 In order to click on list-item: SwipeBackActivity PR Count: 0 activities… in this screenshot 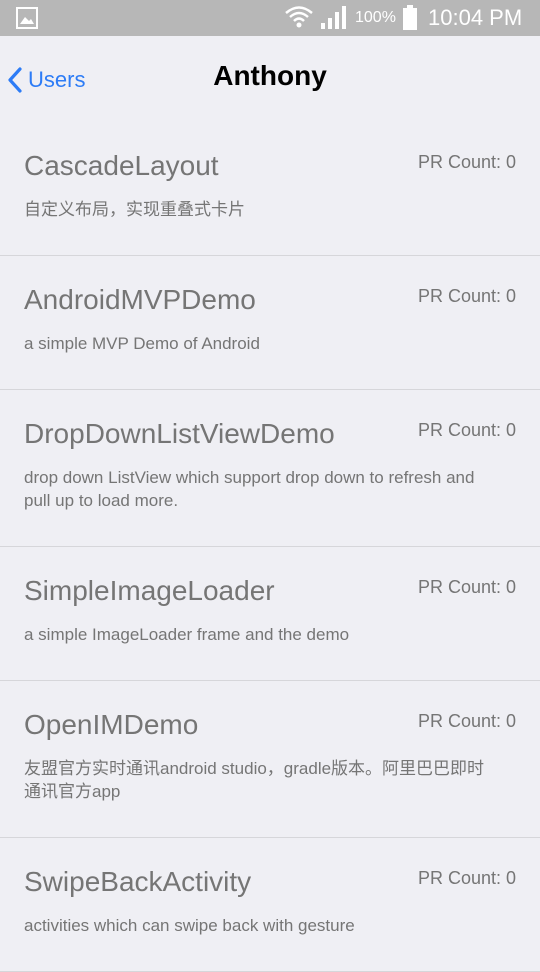, I will do `click(270, 905)`.